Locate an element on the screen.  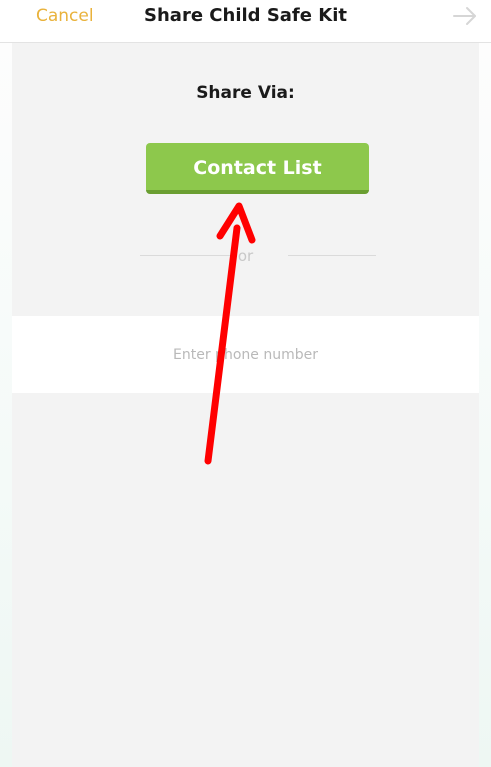
arrow-right-icon is located at coordinates (464, 16).